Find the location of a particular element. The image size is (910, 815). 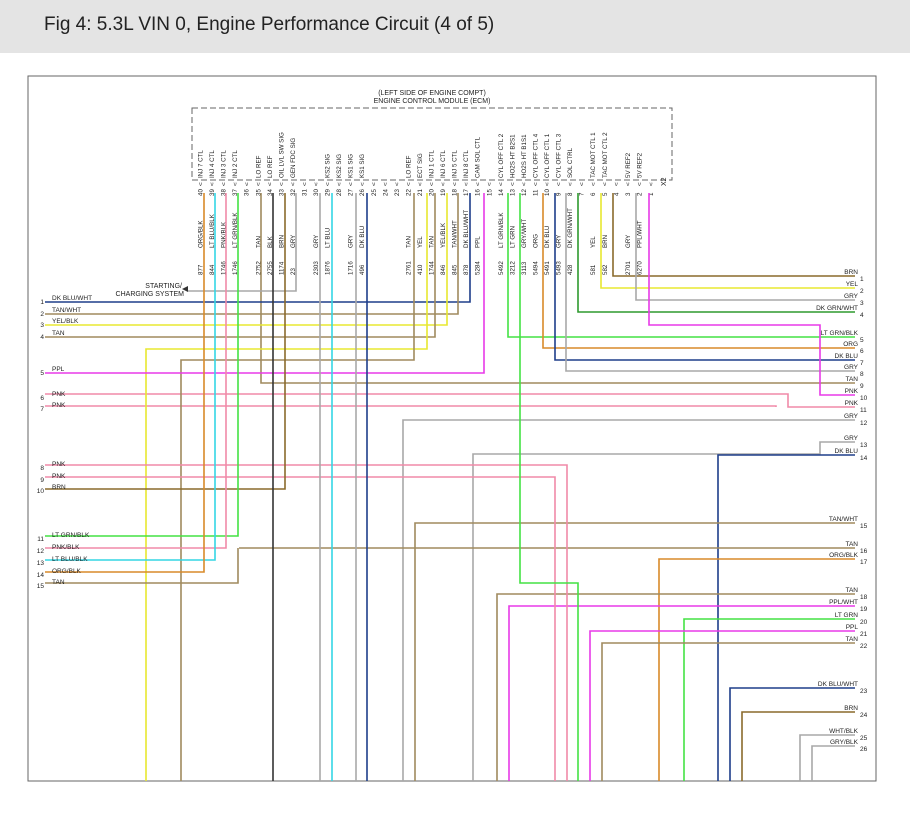

starting-system-label-1: STARTING/ is located at coordinates (163, 286).